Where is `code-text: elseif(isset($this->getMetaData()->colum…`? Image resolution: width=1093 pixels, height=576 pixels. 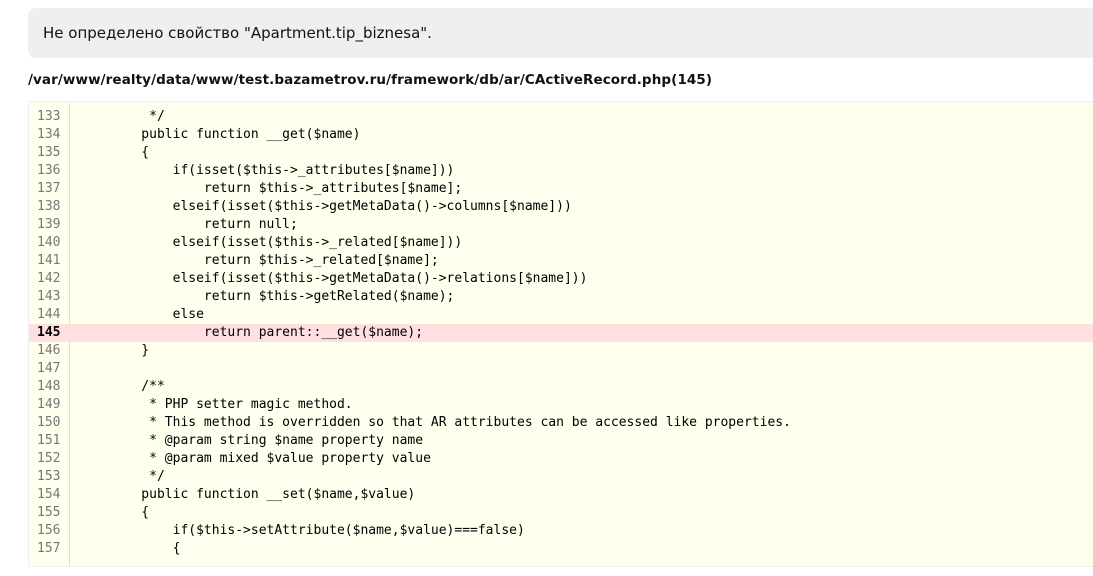
code-text: elseif(isset($this->getMetaData()->colum… is located at coordinates (341, 206).